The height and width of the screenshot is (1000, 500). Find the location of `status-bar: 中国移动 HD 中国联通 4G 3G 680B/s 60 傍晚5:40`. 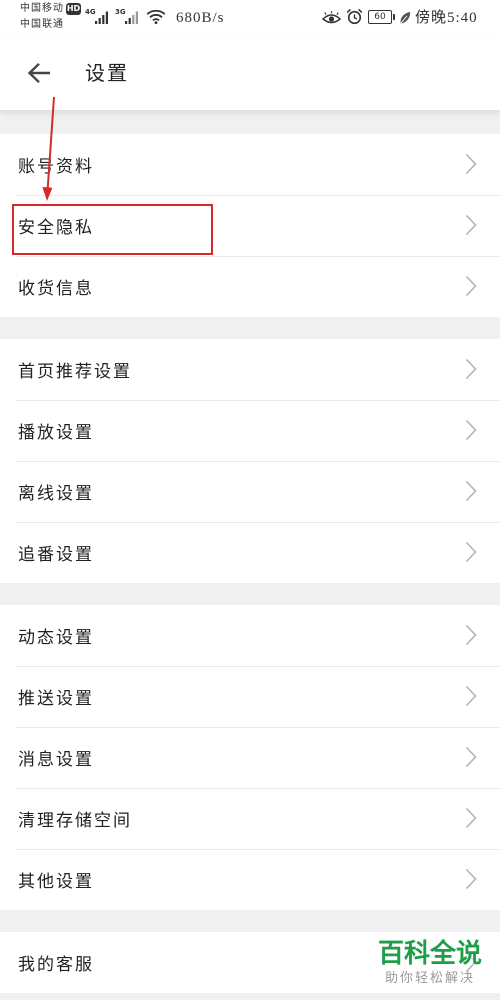

status-bar: 中国移动 HD 中国联通 4G 3G 680B/s 60 傍晚5:40 is located at coordinates (250, 18).